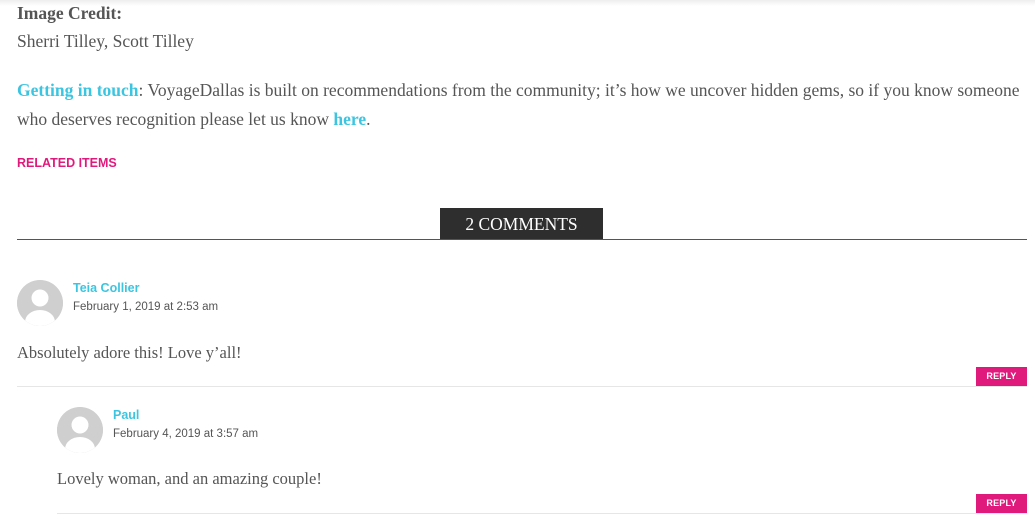  What do you see at coordinates (78, 90) in the screenshot?
I see `getting-in-touch-link: Getting in touch` at bounding box center [78, 90].